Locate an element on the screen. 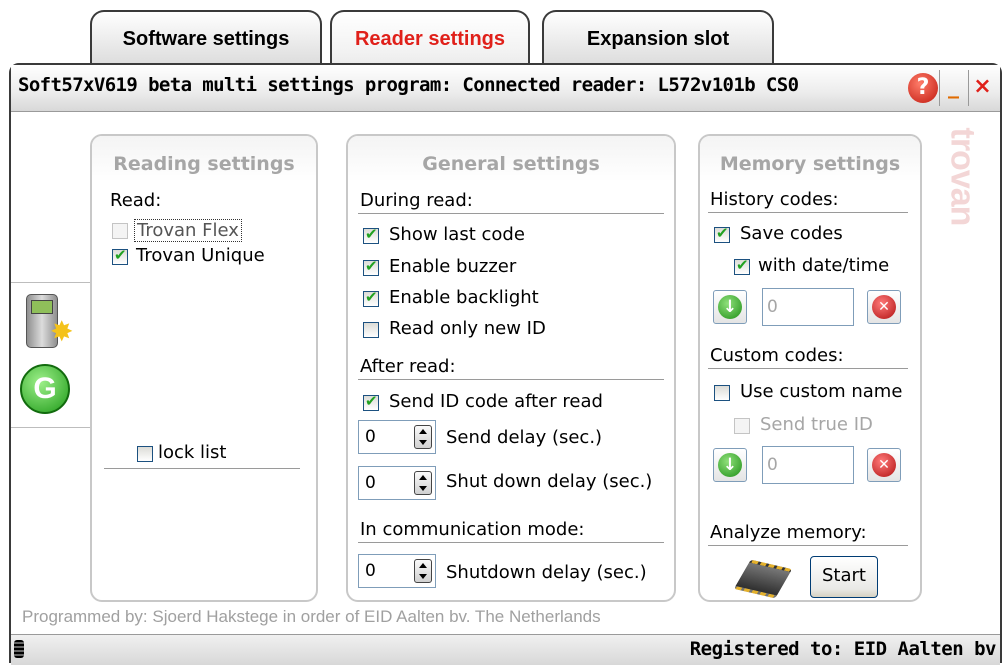  trovan-flex-checkbox is located at coordinates (120, 231).